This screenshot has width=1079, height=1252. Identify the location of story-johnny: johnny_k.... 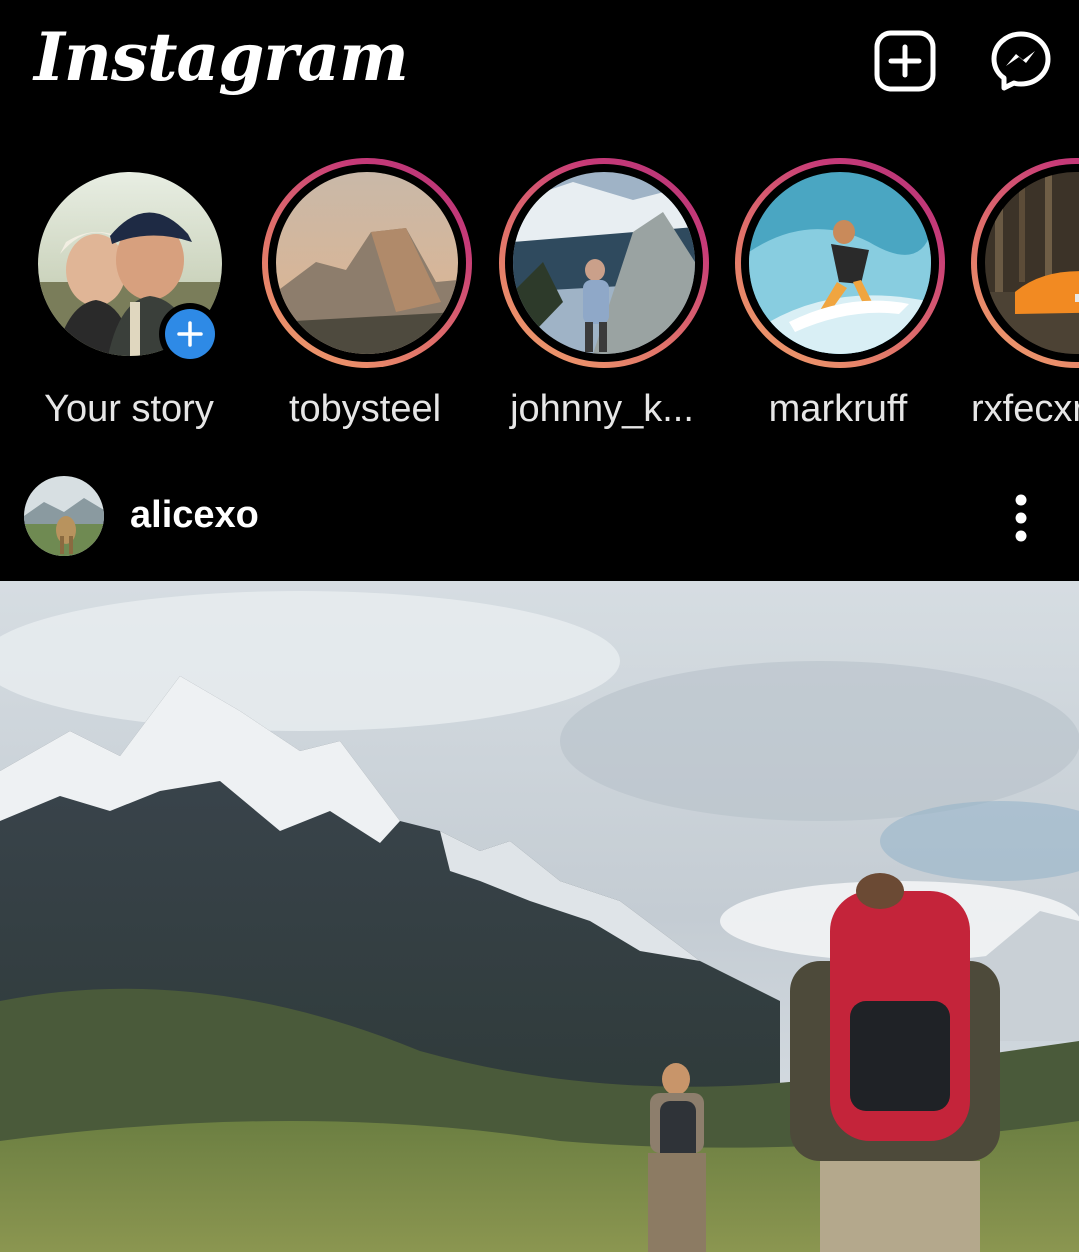
(602, 295).